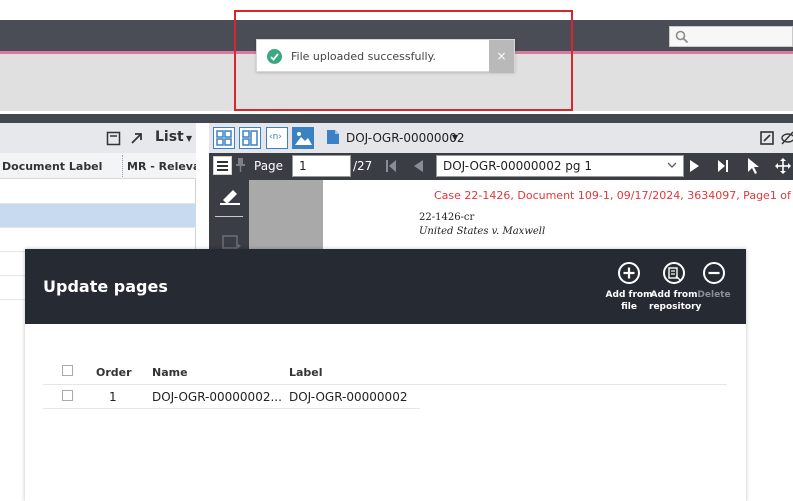  I want to click on pan-icon, so click(783, 166).